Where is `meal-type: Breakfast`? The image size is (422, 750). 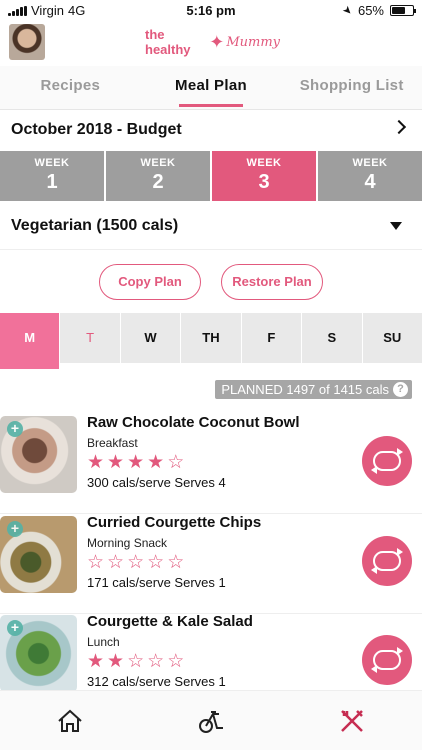 meal-type: Breakfast is located at coordinates (112, 443).